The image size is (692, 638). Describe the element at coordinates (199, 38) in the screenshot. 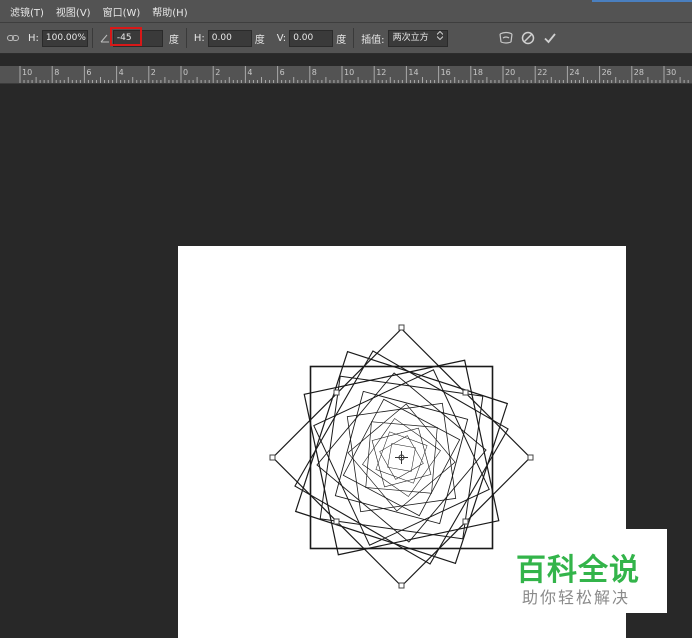

I see `skew-h-label: H:` at that location.